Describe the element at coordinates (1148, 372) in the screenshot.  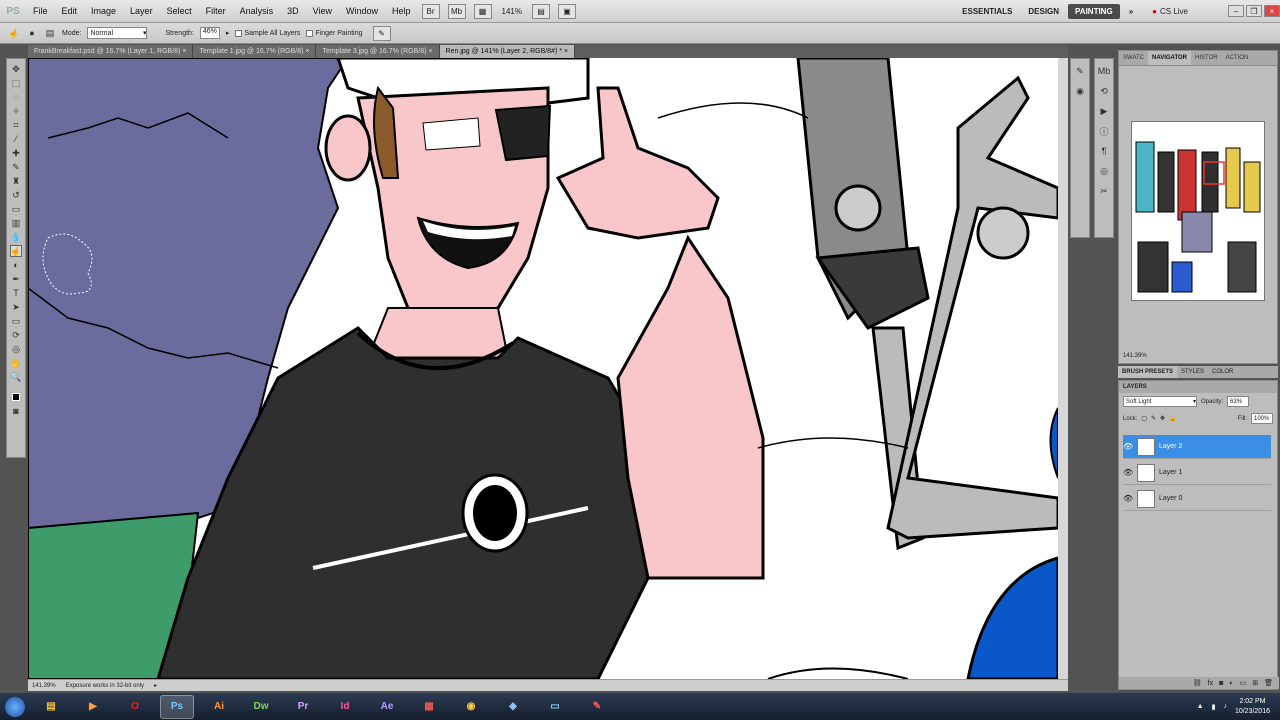
I see `tab-brush-presets: BRUSH PRESETS` at that location.